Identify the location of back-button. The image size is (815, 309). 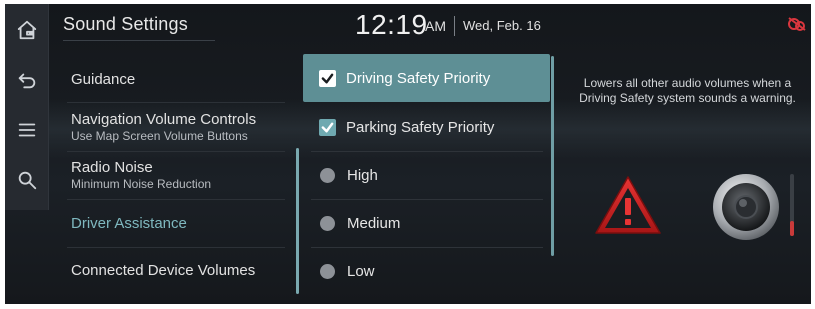
(27, 80).